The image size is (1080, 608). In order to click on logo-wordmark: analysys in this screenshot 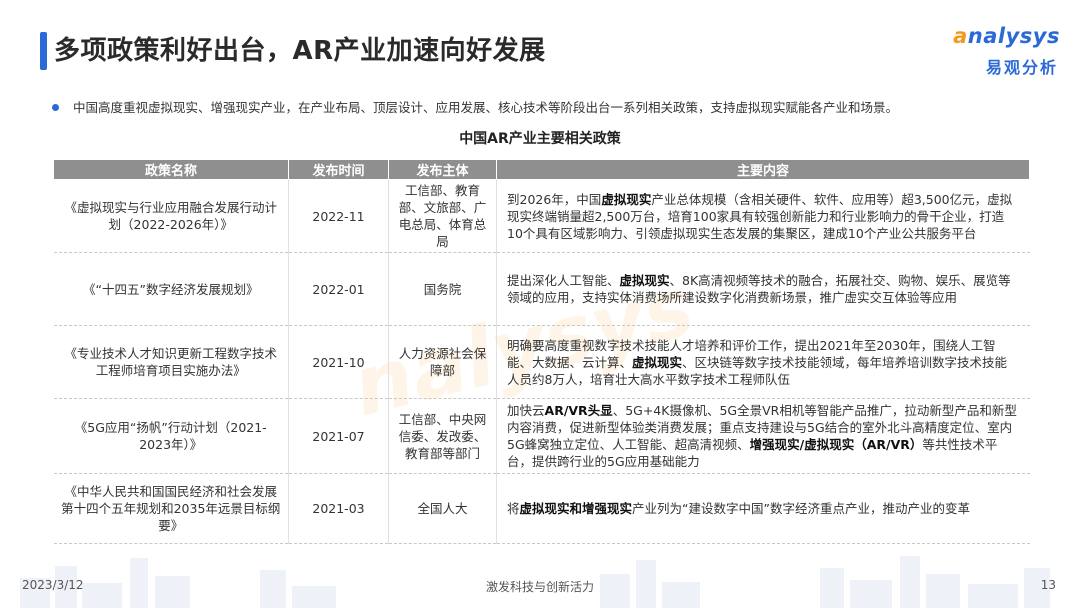, I will do `click(1006, 36)`.